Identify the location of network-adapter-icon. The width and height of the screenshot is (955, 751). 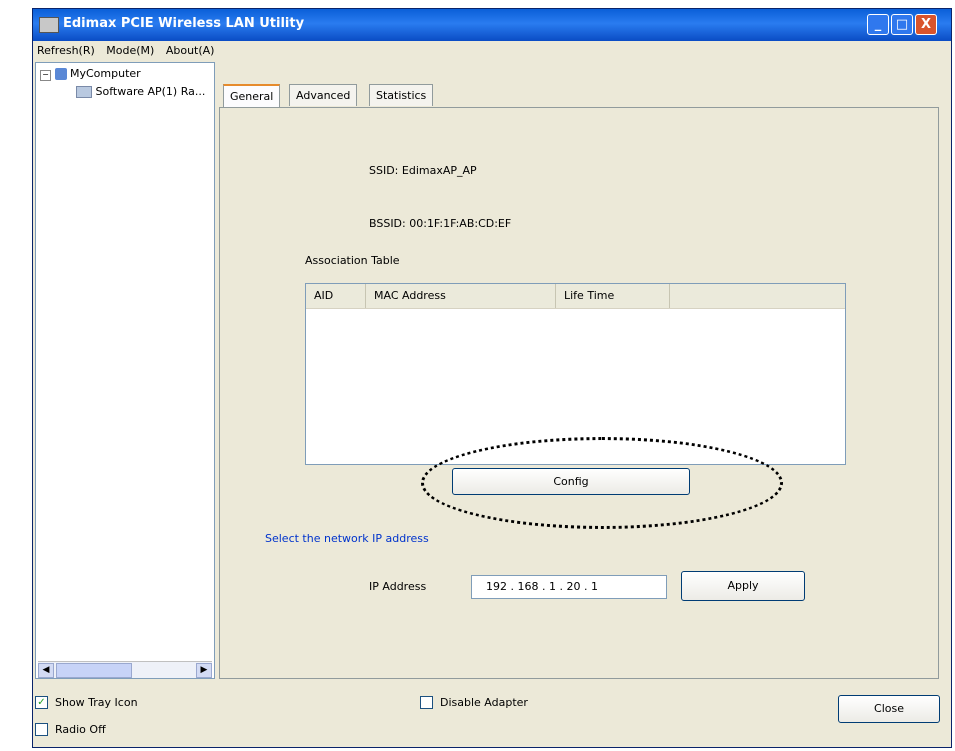
(84, 92).